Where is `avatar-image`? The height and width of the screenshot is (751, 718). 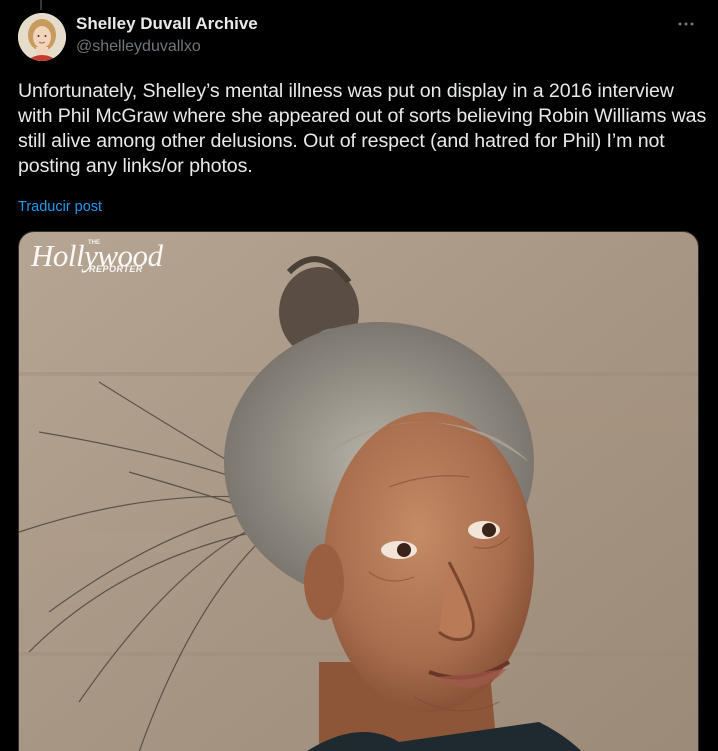
avatar-image is located at coordinates (42, 37).